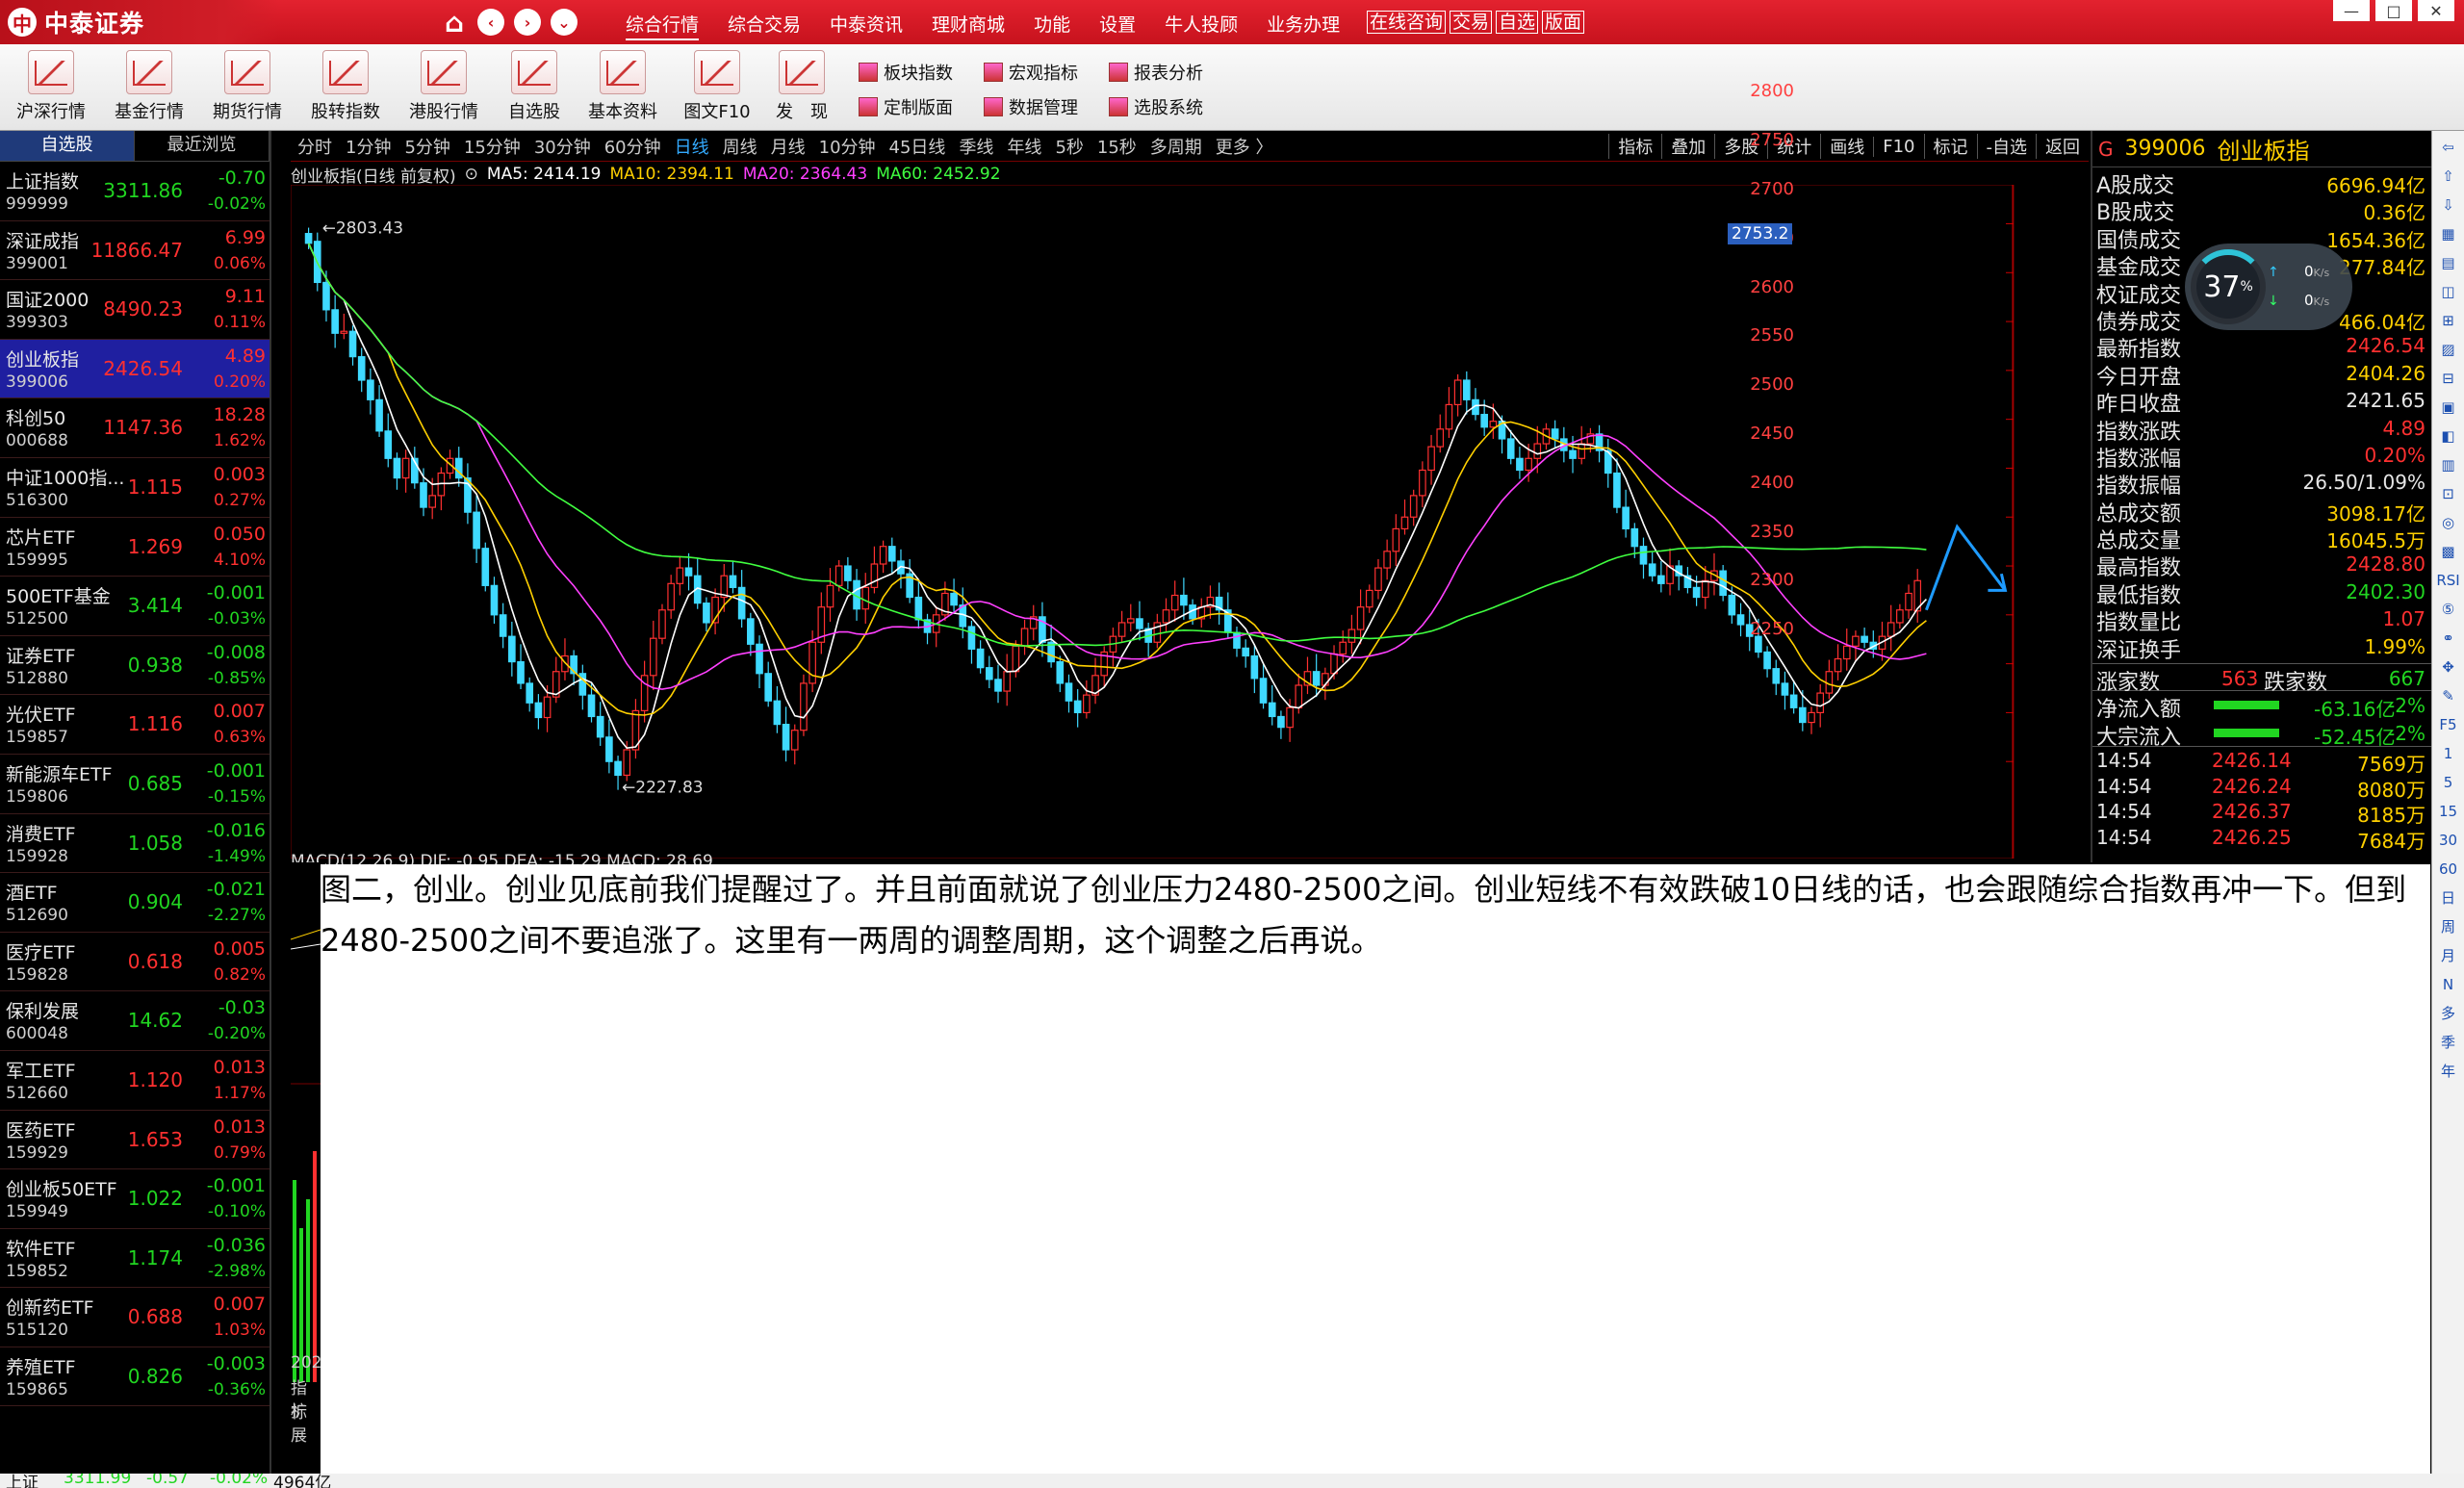 Image resolution: width=2464 pixels, height=1488 pixels. Describe the element at coordinates (1052, 26) in the screenshot. I see `menu-item: 功能` at that location.